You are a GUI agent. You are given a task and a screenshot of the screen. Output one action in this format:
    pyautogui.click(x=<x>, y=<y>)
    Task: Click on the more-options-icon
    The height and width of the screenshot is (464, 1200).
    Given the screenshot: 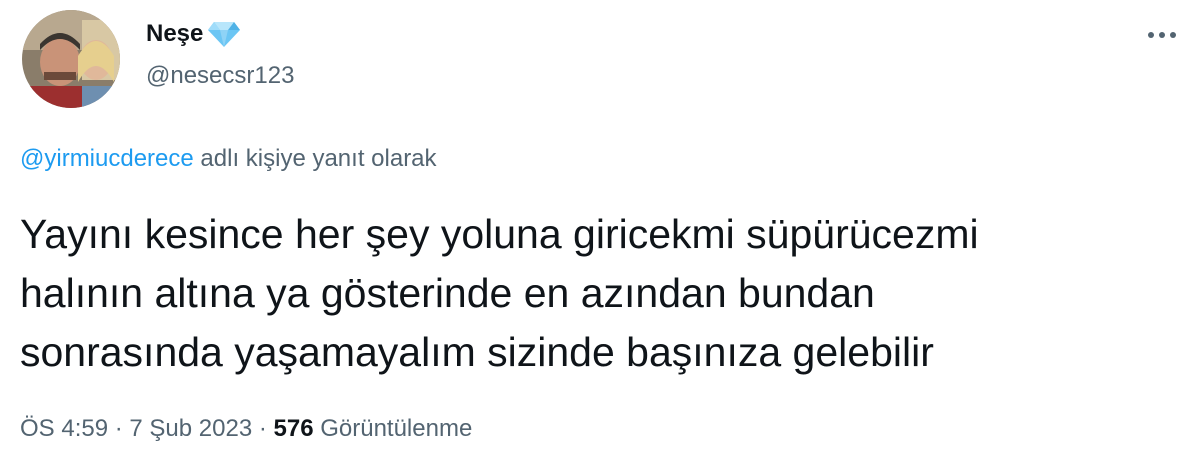 What is the action you would take?
    pyautogui.click(x=1162, y=35)
    